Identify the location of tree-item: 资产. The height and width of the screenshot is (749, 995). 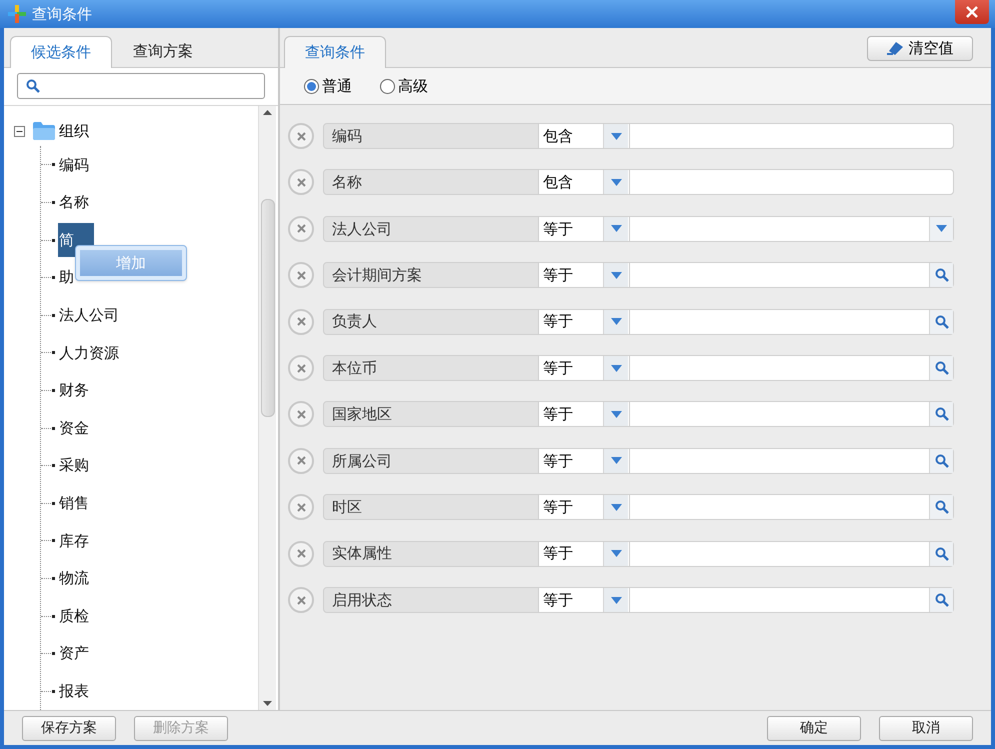
(74, 653).